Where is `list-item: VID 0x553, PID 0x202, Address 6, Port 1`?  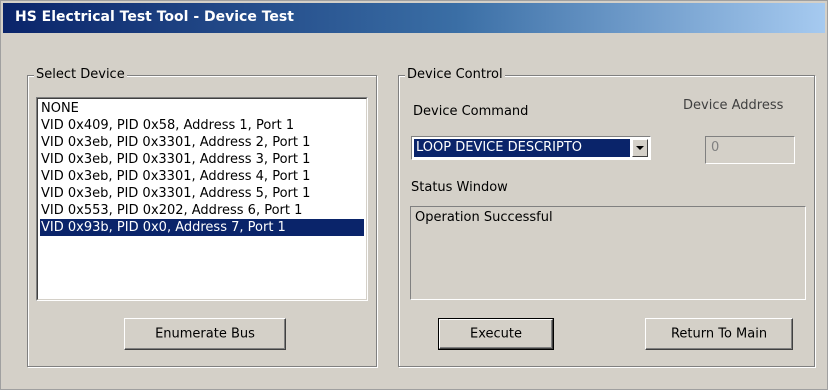
list-item: VID 0x553, PID 0x202, Address 6, Port 1 is located at coordinates (202, 210).